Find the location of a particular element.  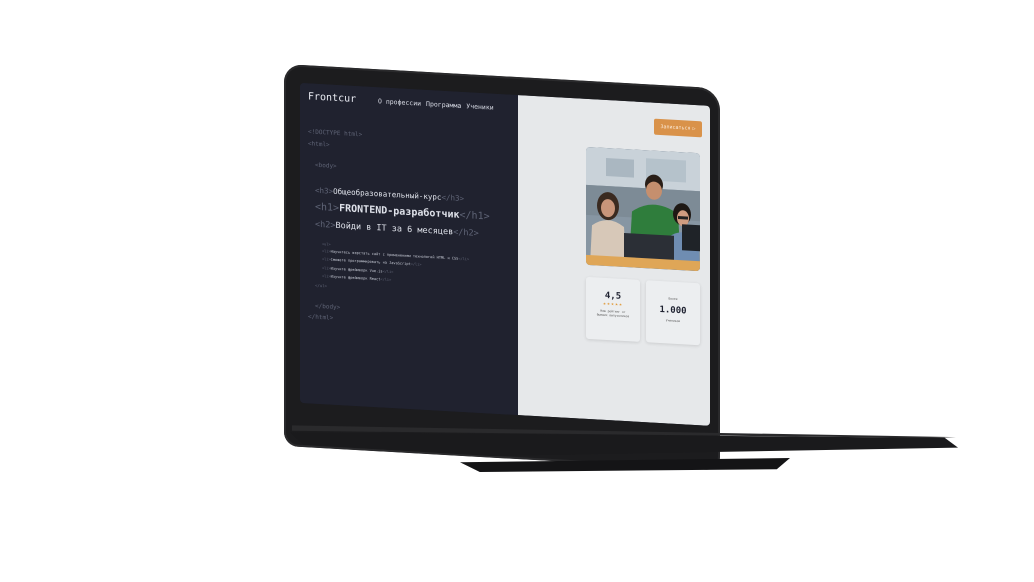

page-title: FRONTEND-разработчик is located at coordinates (399, 211).